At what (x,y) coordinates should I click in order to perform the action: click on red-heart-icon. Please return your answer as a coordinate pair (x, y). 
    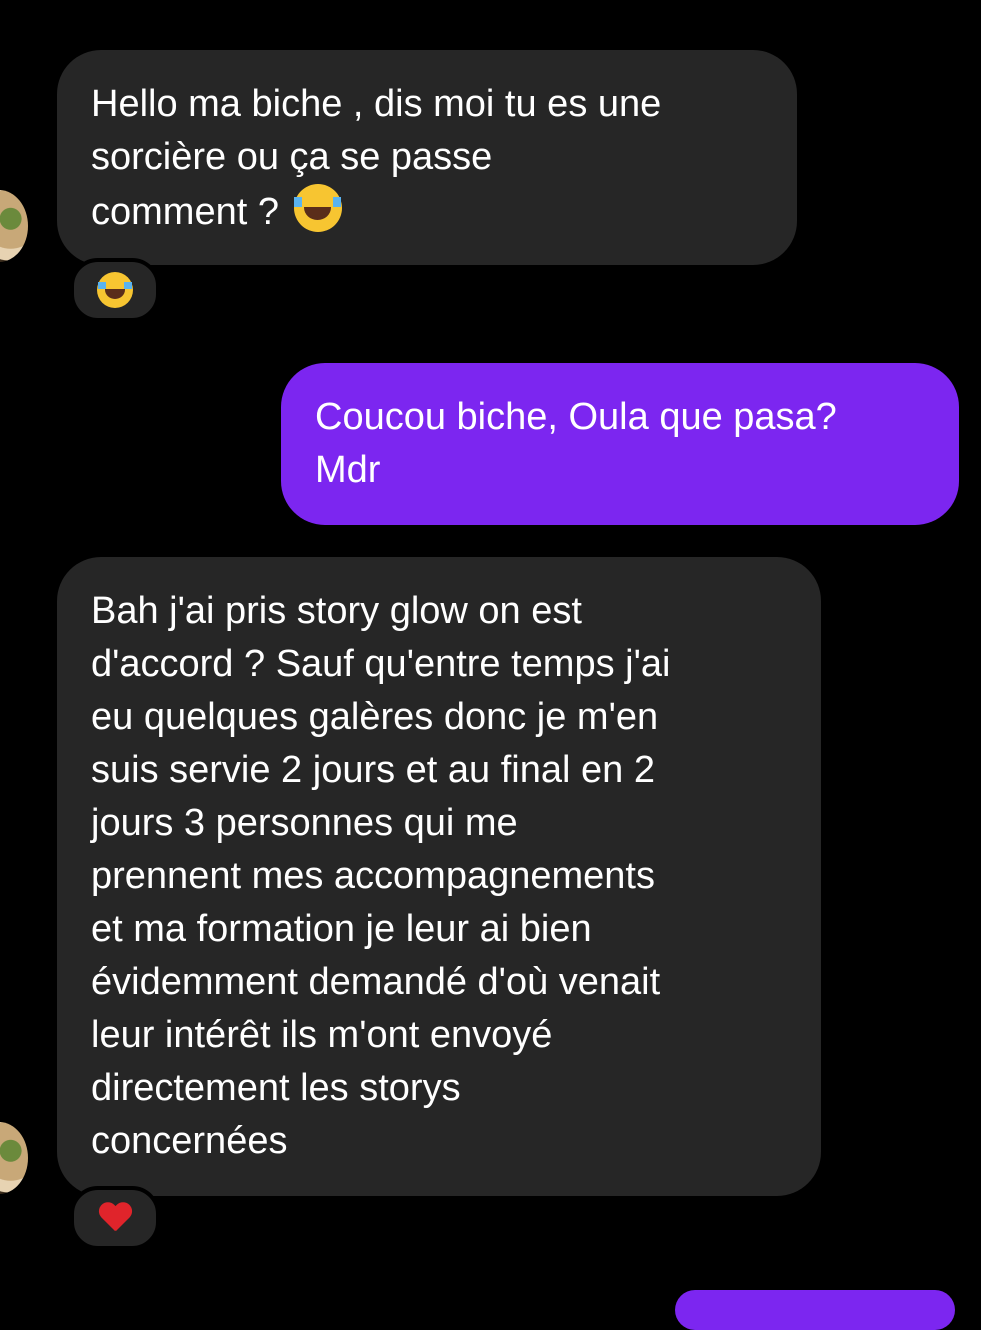
    Looking at the image, I should click on (115, 1218).